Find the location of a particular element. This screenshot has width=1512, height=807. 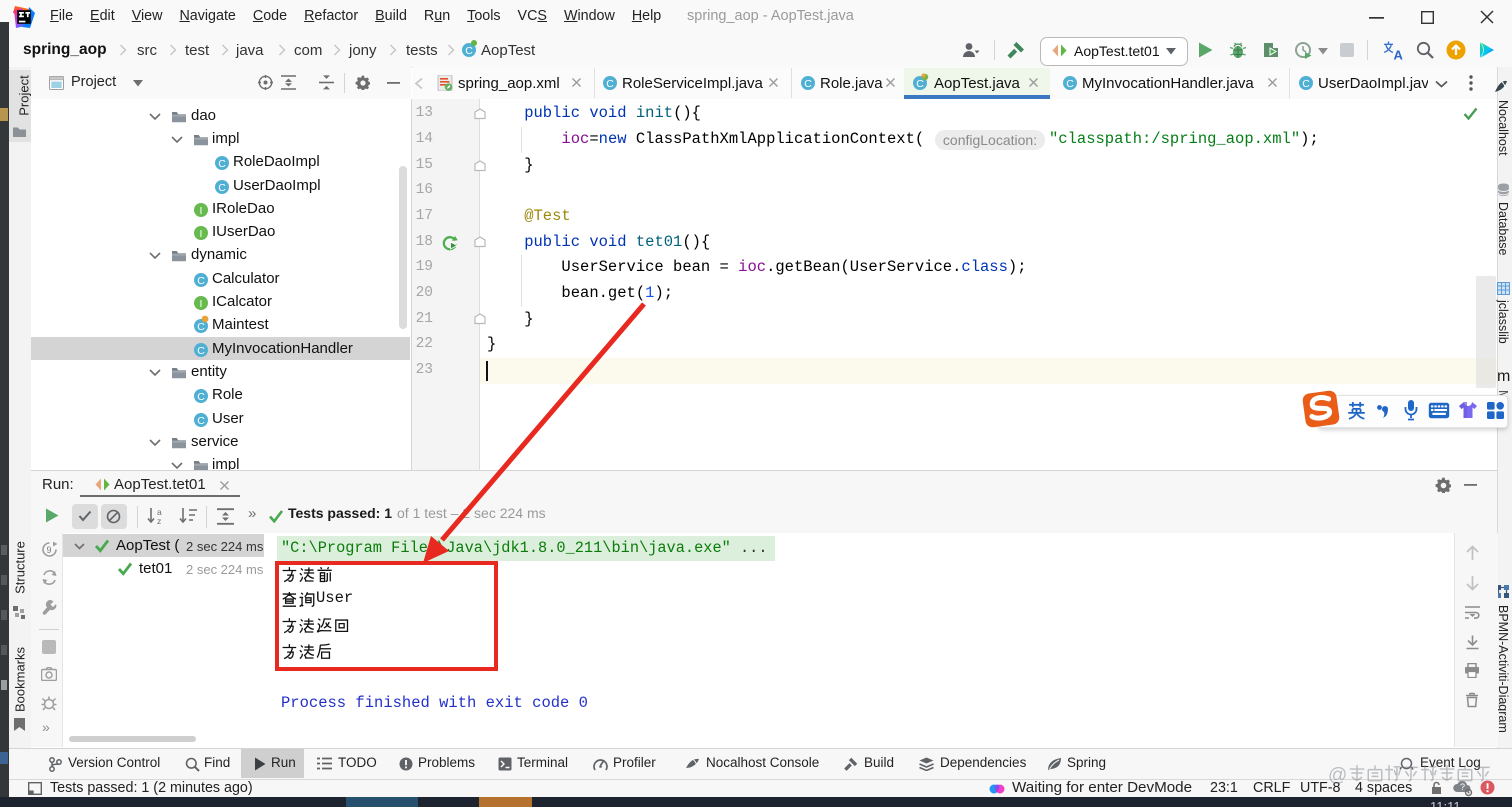

svg-text: C is located at coordinates (469, 51).